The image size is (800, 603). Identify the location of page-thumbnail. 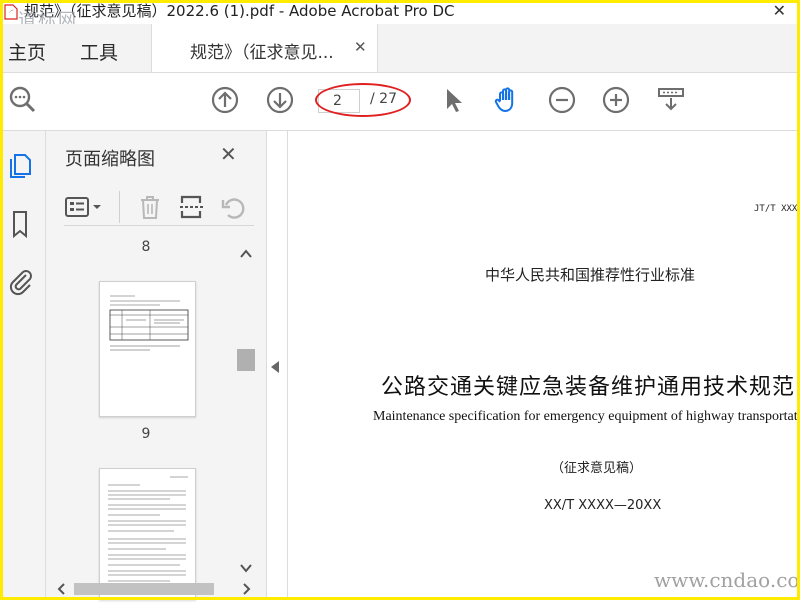
(147, 349).